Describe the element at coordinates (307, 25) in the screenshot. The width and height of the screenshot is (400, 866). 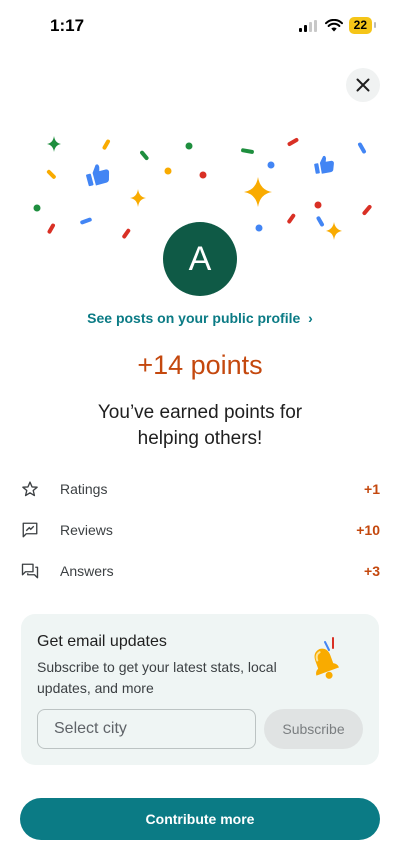
I see `signal-icon` at that location.